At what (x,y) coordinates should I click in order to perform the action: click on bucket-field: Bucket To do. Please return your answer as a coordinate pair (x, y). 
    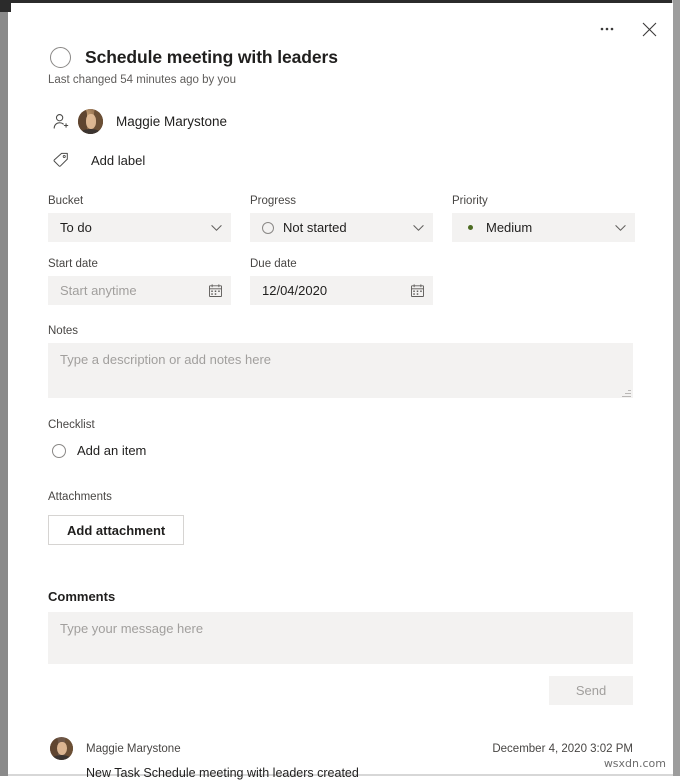
    Looking at the image, I should click on (139, 218).